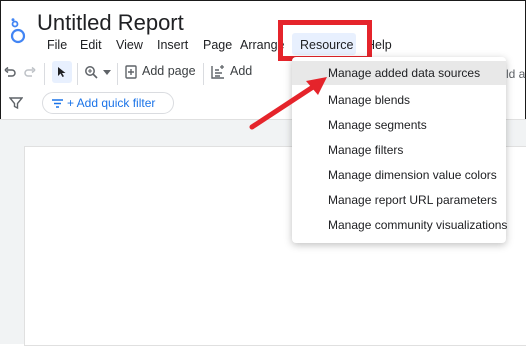 Image resolution: width=526 pixels, height=346 pixels. What do you see at coordinates (288, 103) in the screenshot?
I see `annotation-arrow-icon` at bounding box center [288, 103].